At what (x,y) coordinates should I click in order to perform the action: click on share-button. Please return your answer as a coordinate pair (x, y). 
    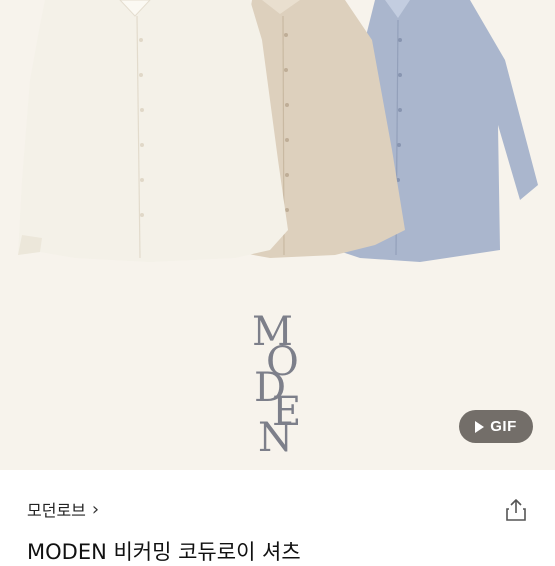
    Looking at the image, I should click on (516, 510).